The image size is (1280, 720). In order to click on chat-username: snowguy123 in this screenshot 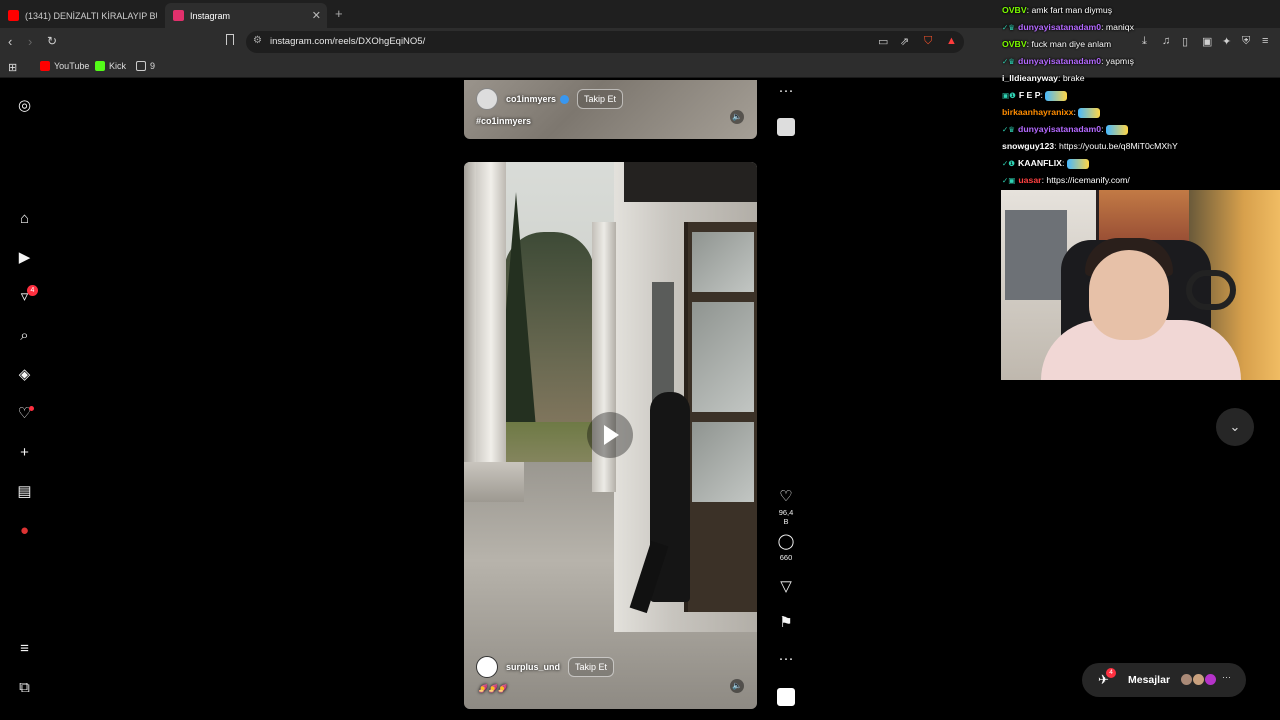, I will do `click(1028, 146)`.